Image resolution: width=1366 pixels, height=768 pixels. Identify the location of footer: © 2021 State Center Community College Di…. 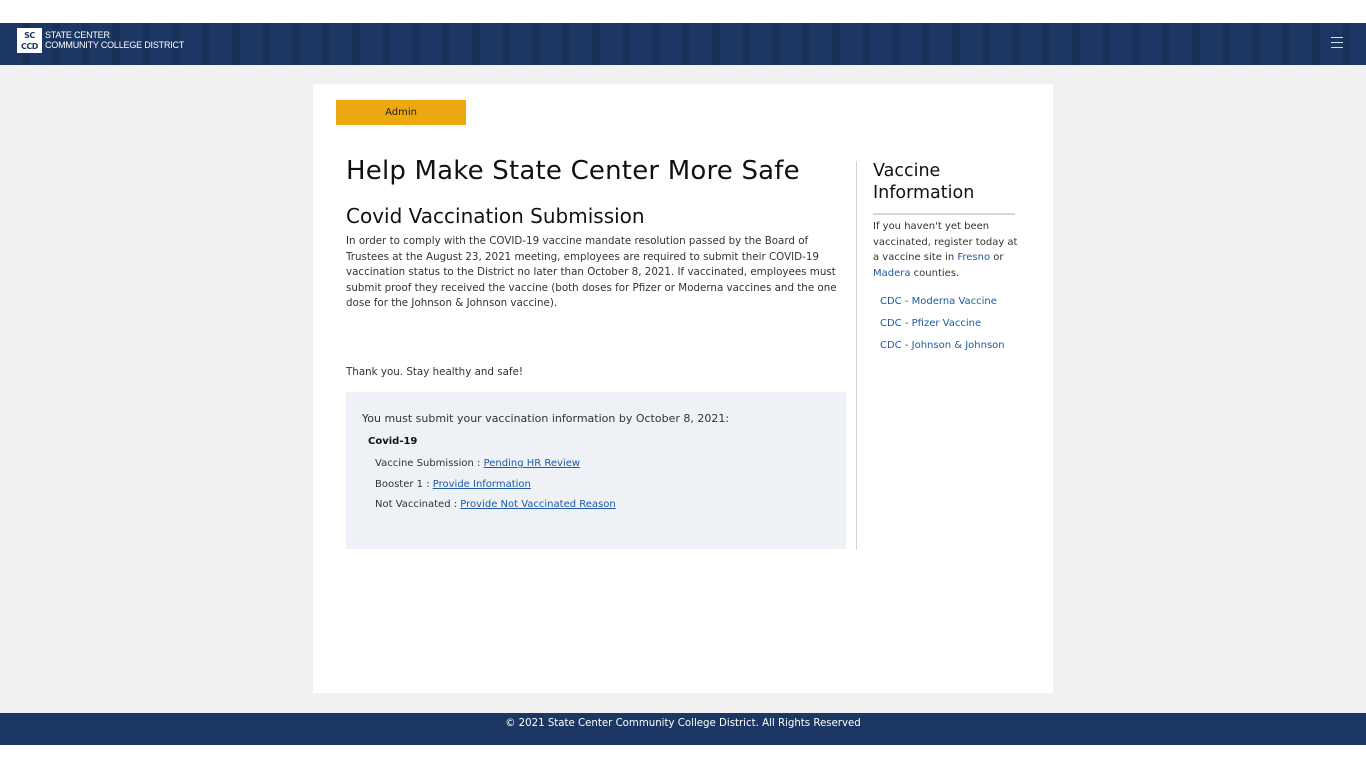
(683, 729).